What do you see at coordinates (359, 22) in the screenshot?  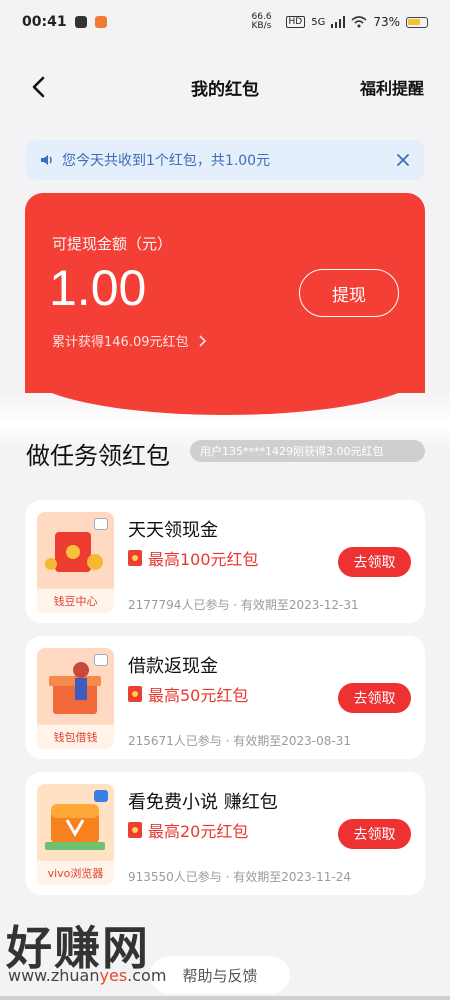 I see `wifi-icon` at bounding box center [359, 22].